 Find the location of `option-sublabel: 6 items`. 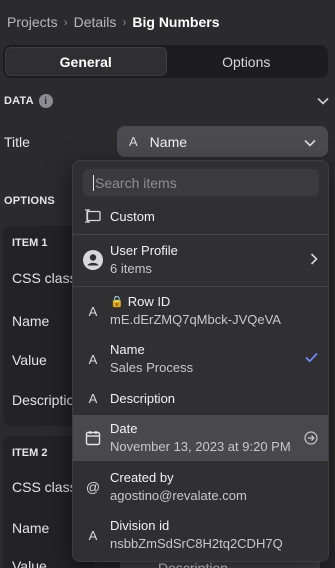

option-sublabel: 6 items is located at coordinates (131, 268).